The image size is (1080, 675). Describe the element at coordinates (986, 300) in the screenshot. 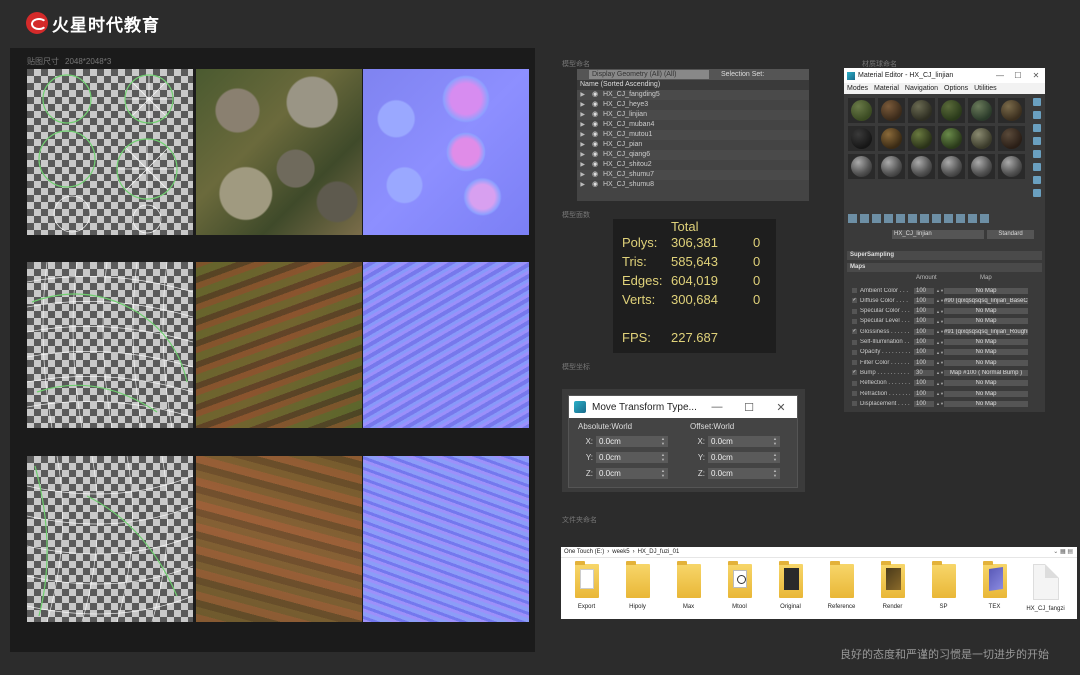

I see `map-slot-button: #90 (qixqsqsqsq_linjian_BaseColor` at that location.